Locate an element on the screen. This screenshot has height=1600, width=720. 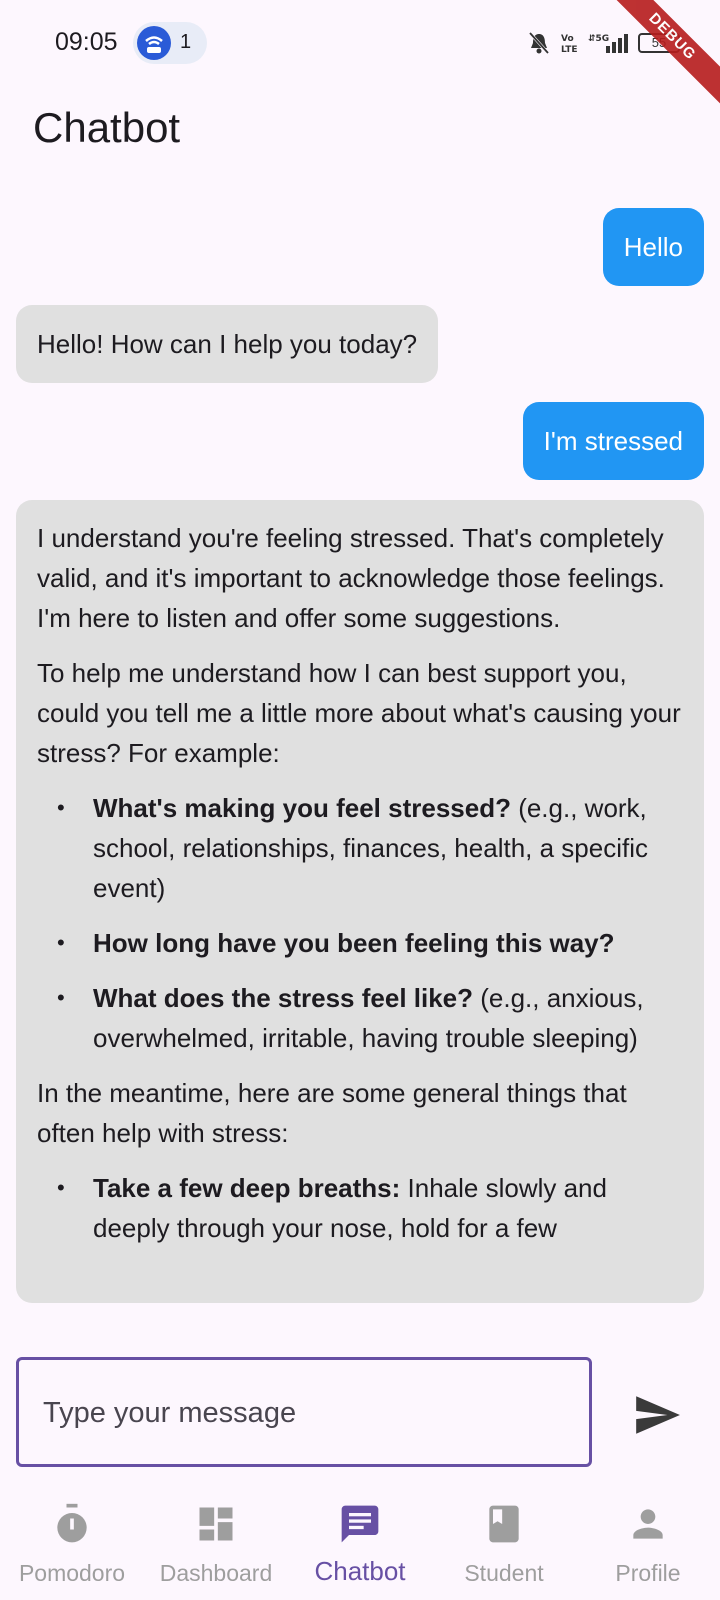
chat-icon is located at coordinates (360, 1524).